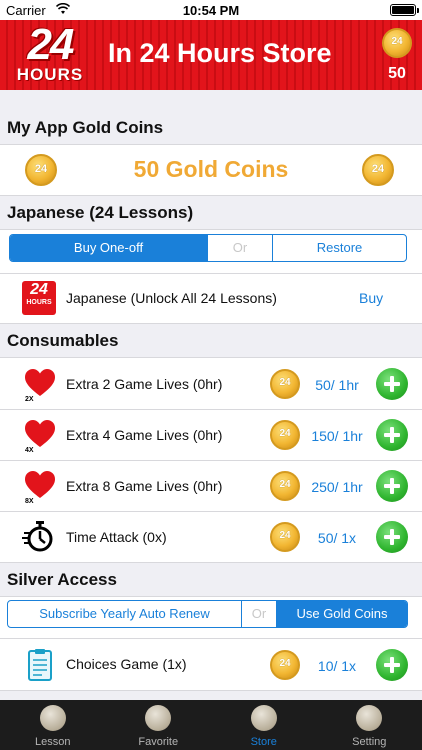 This screenshot has width=422, height=750. I want to click on page-title: In 24 Hours Store, so click(220, 53).